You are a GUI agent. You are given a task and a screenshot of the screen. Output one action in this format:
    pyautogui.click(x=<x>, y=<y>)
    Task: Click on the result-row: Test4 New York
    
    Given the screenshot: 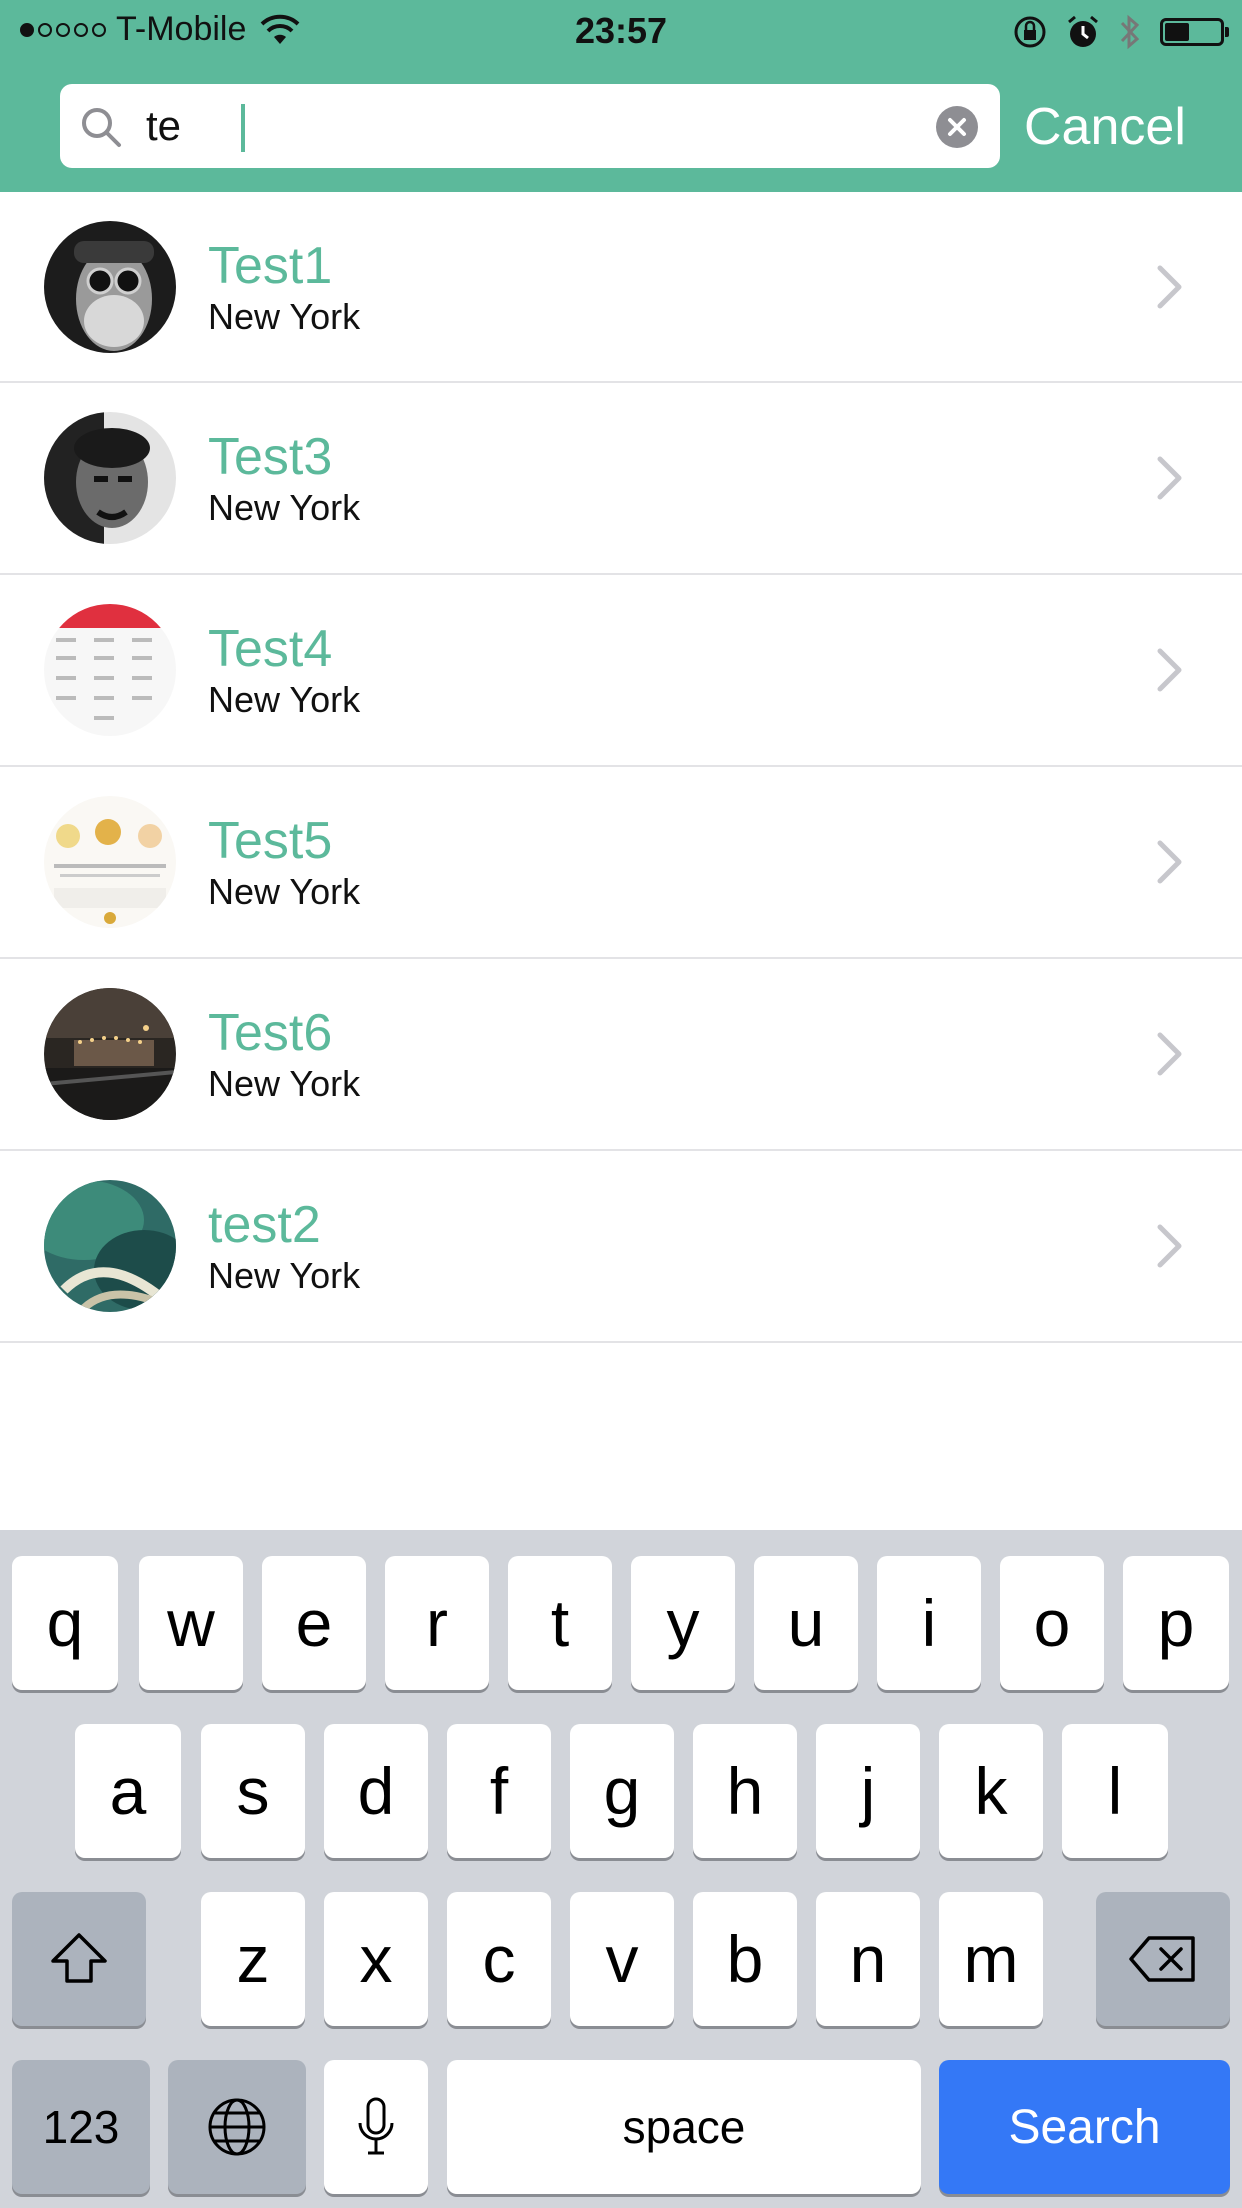 What is the action you would take?
    pyautogui.click(x=621, y=671)
    